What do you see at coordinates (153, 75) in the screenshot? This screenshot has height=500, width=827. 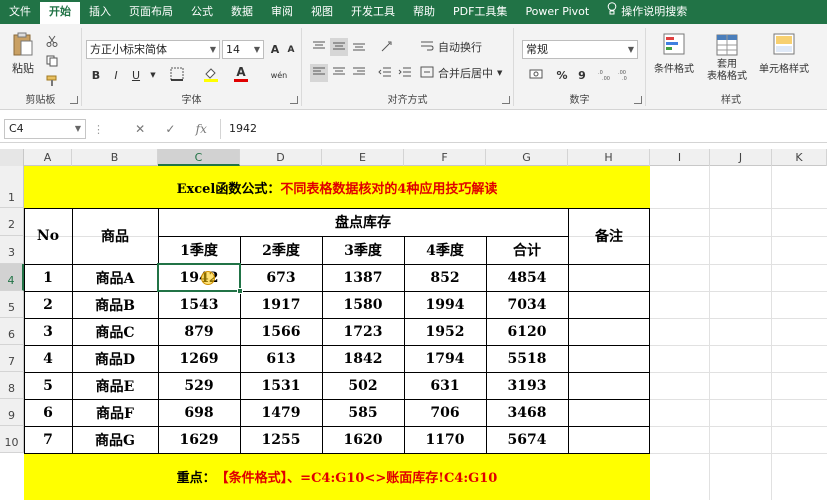 I see `underline-dropdown: ▼` at bounding box center [153, 75].